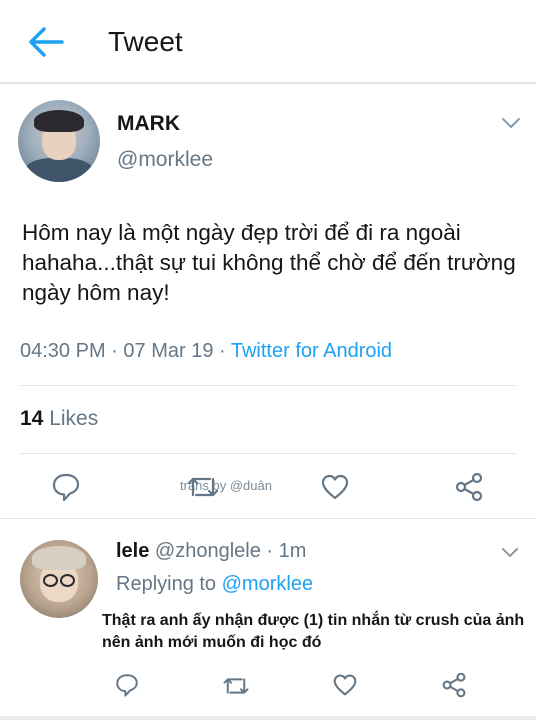 The image size is (536, 720). I want to click on top-bar: Tweet, so click(268, 42).